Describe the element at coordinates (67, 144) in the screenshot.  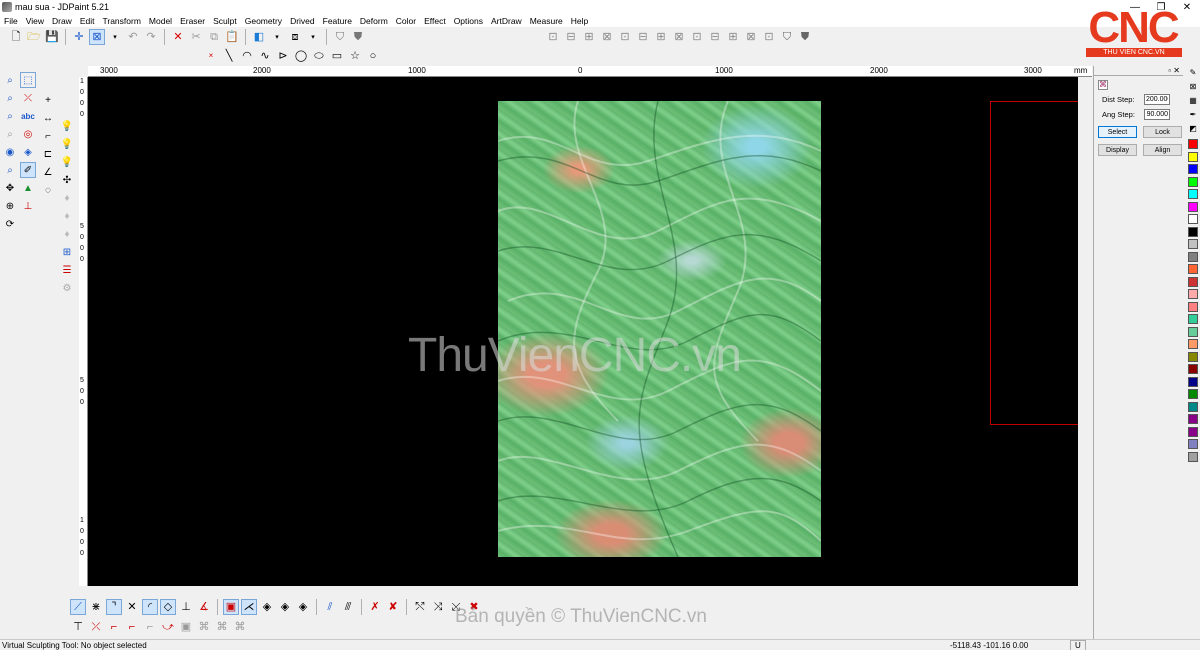
I see `light-yellow-icon: 💡` at that location.